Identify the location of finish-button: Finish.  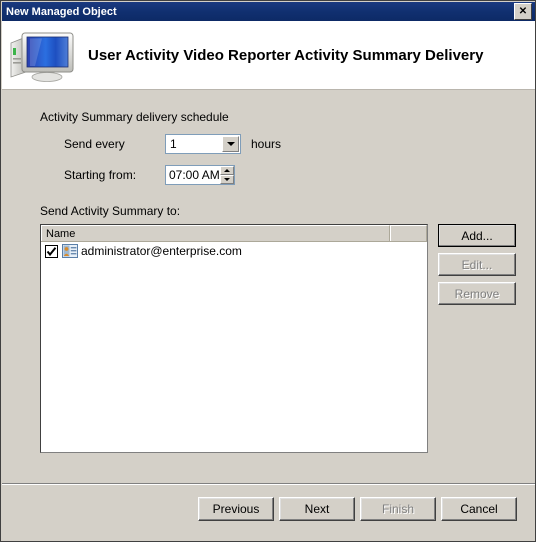
(398, 509).